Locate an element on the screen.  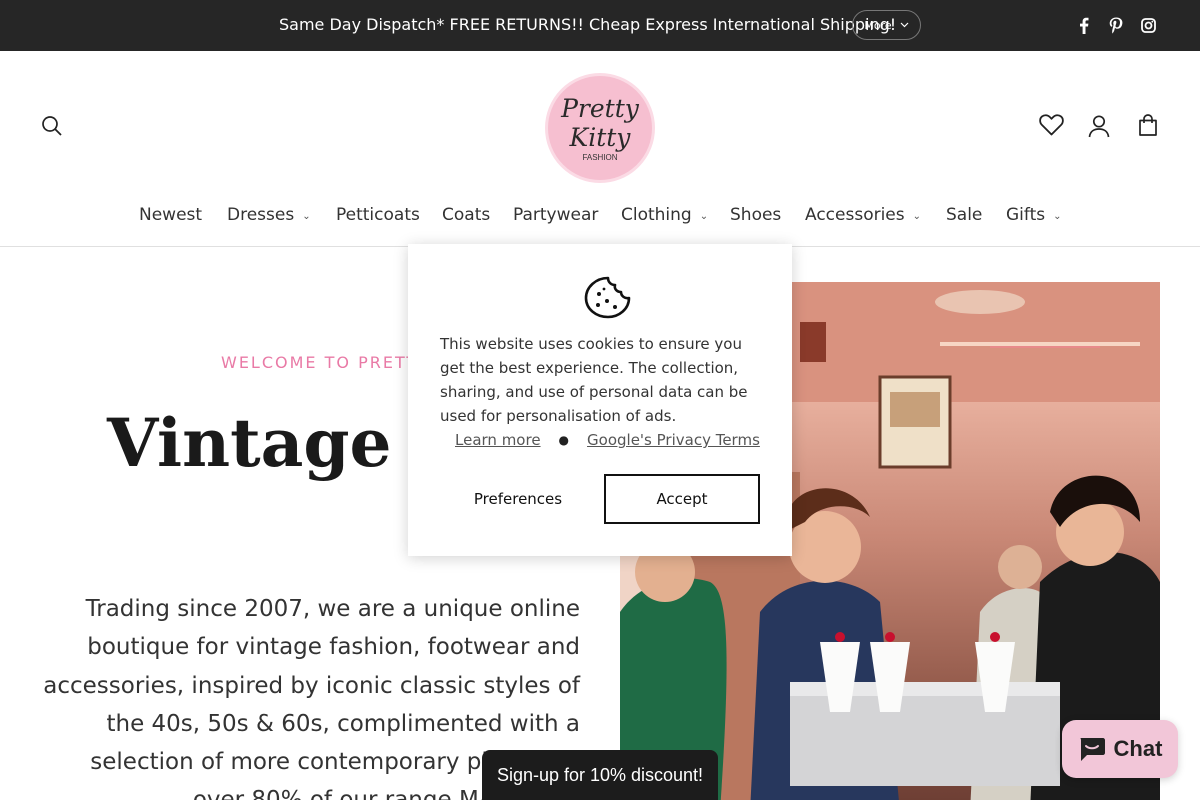
nav-label: Newest is located at coordinates (171, 215).